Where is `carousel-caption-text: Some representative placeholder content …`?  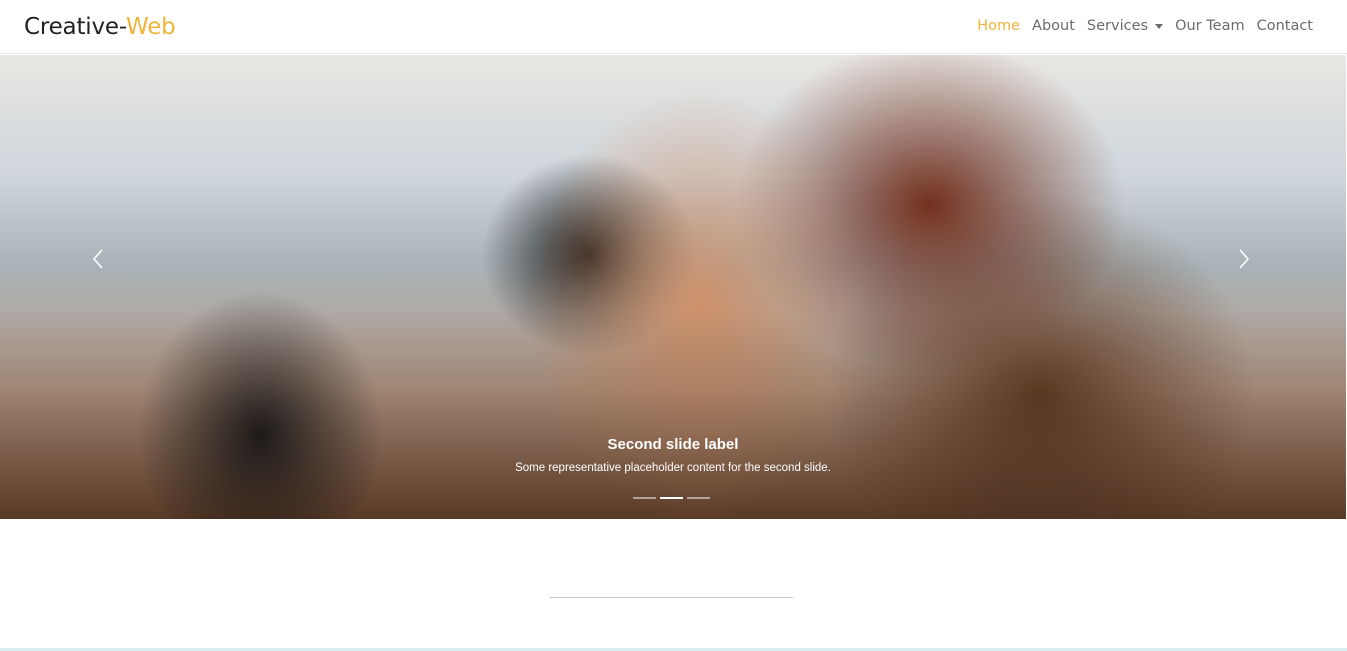 carousel-caption-text: Some representative placeholder content … is located at coordinates (673, 468).